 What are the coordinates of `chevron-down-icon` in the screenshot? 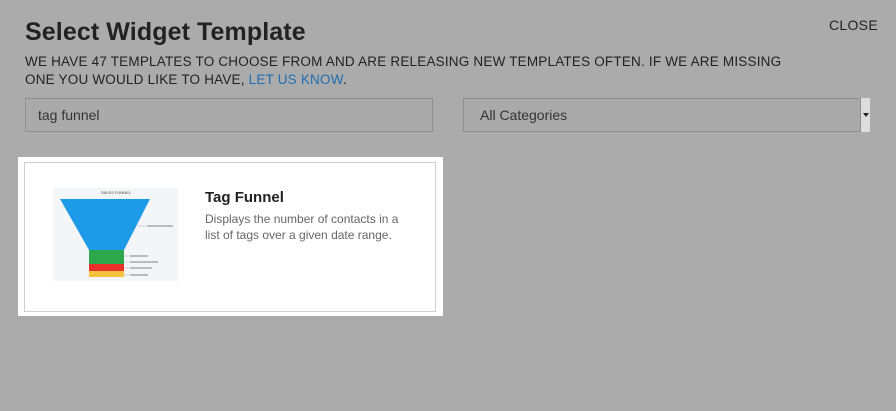 It's located at (865, 115).